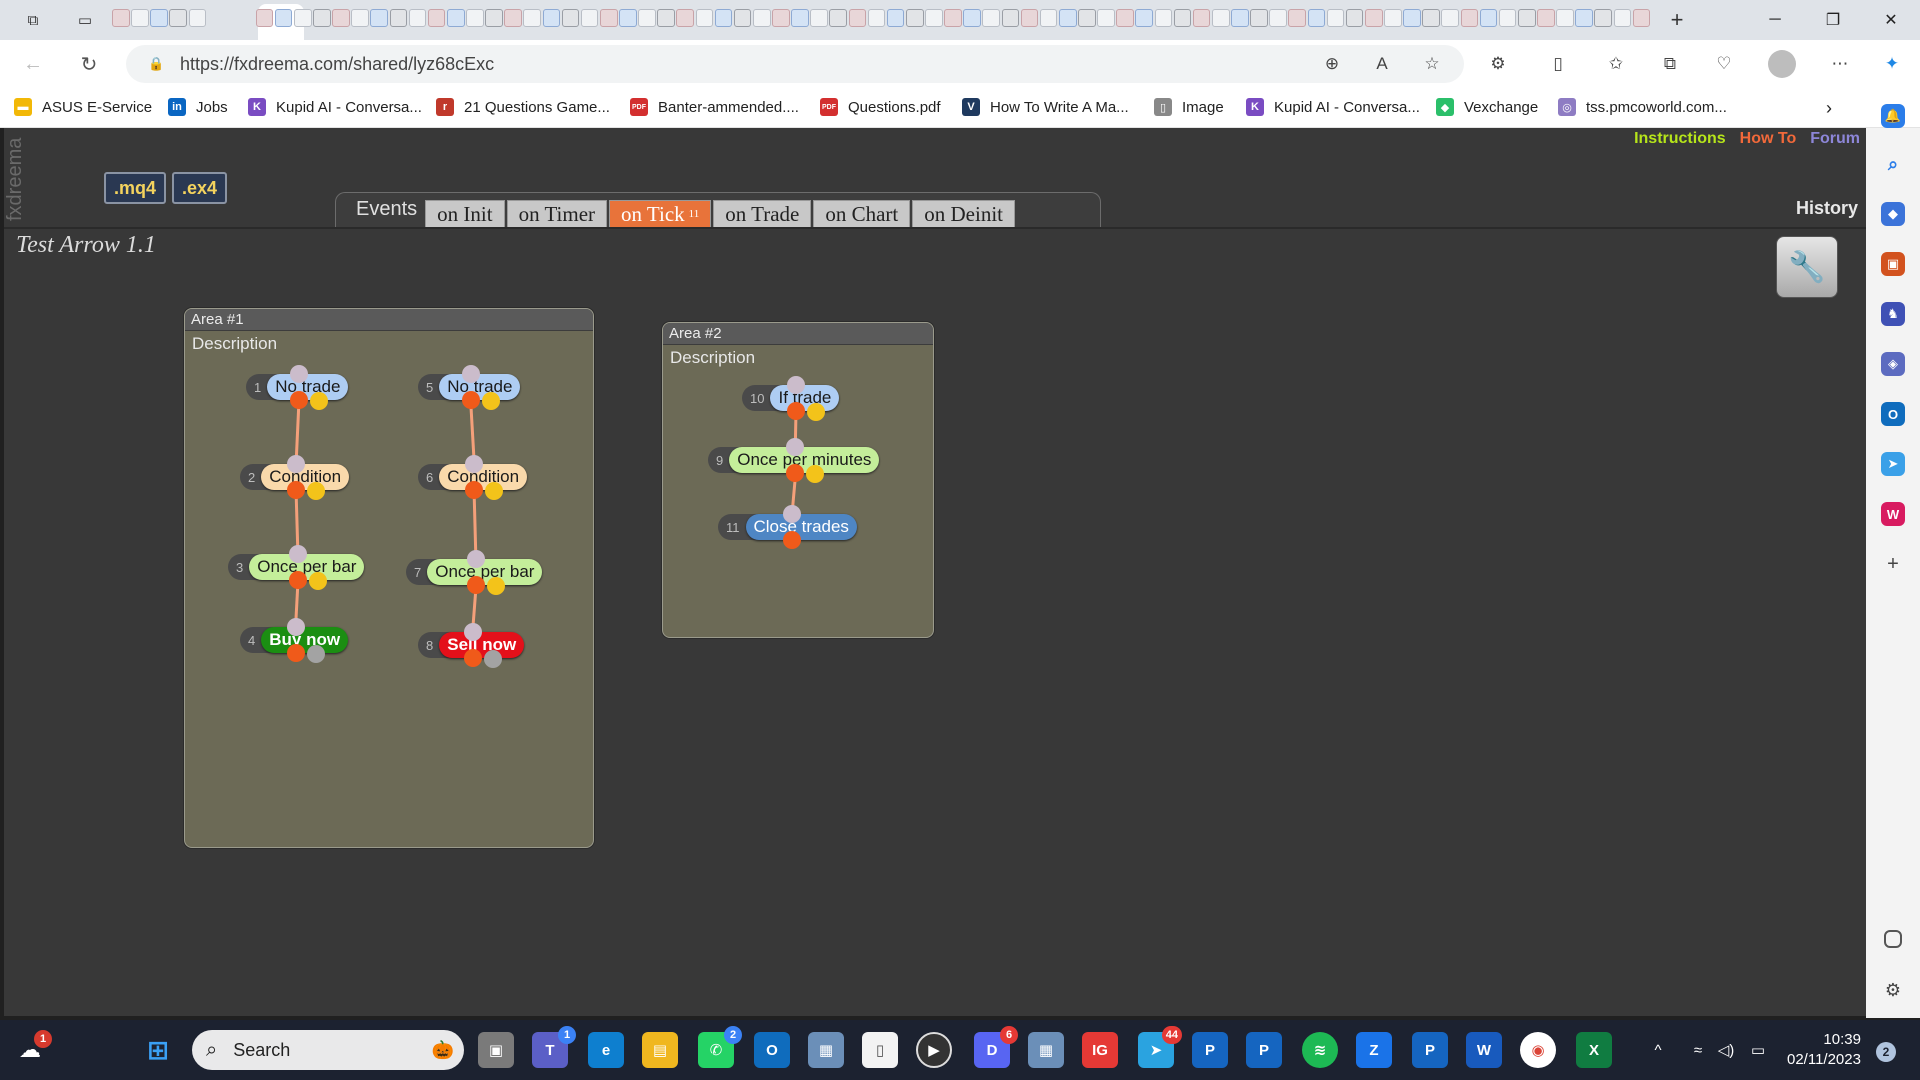 This screenshot has width=1920, height=1080. I want to click on tab-on-deinit: on Deinit, so click(964, 214).